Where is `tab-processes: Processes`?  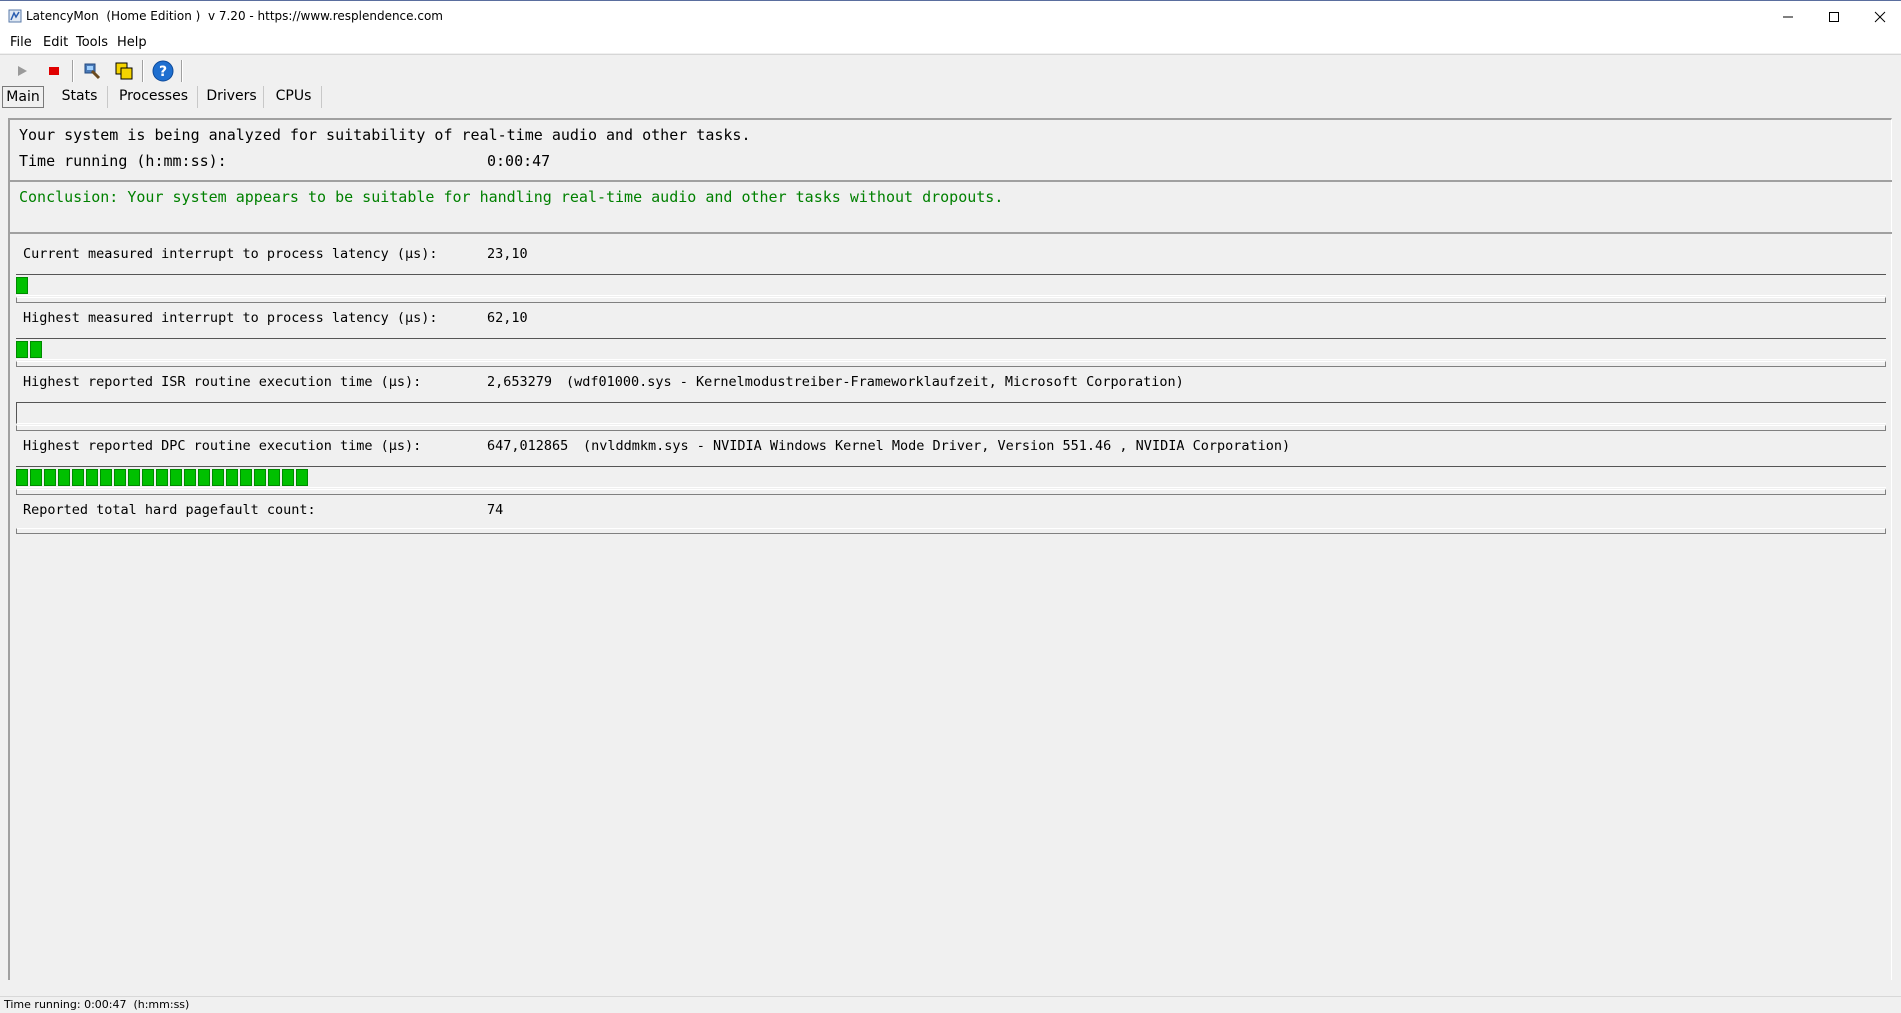 tab-processes: Processes is located at coordinates (154, 97).